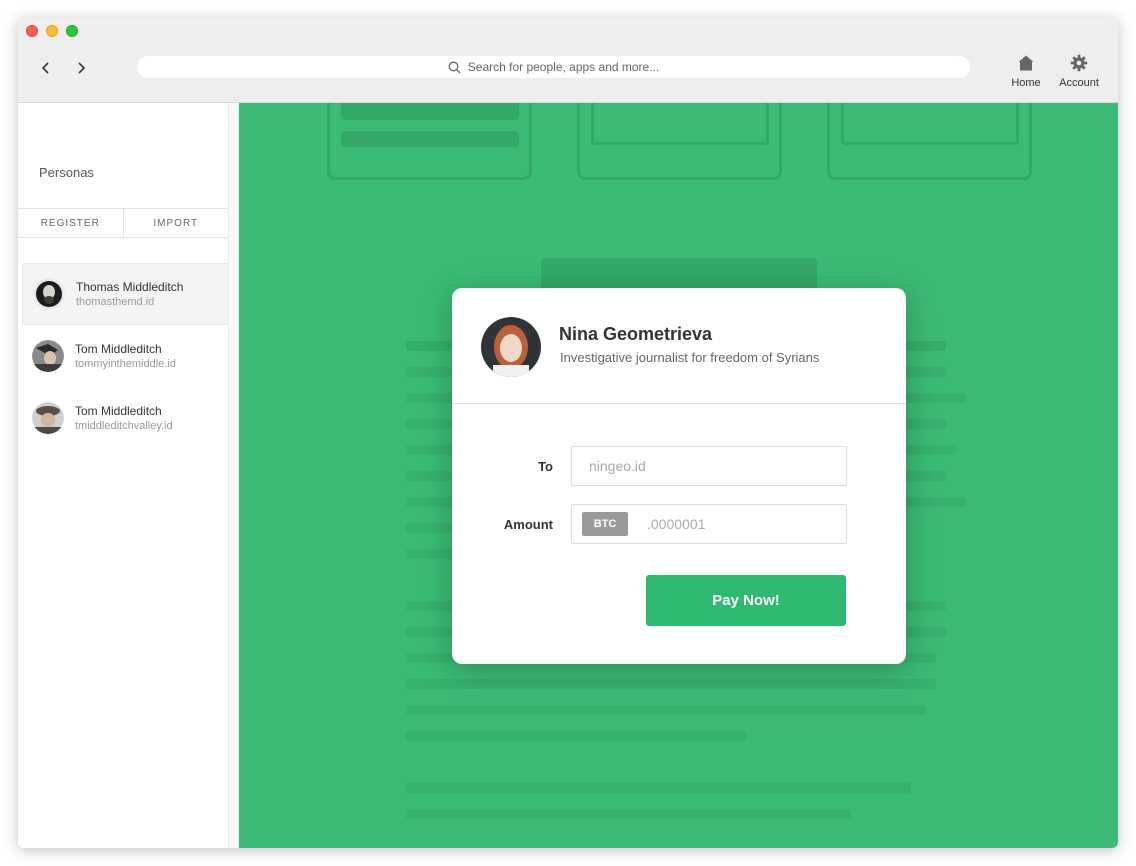  I want to click on search-icon, so click(454, 67).